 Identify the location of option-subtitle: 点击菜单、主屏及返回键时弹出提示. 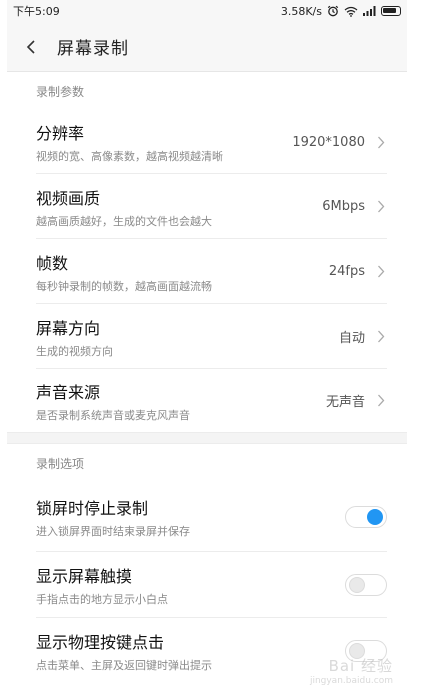
(124, 665).